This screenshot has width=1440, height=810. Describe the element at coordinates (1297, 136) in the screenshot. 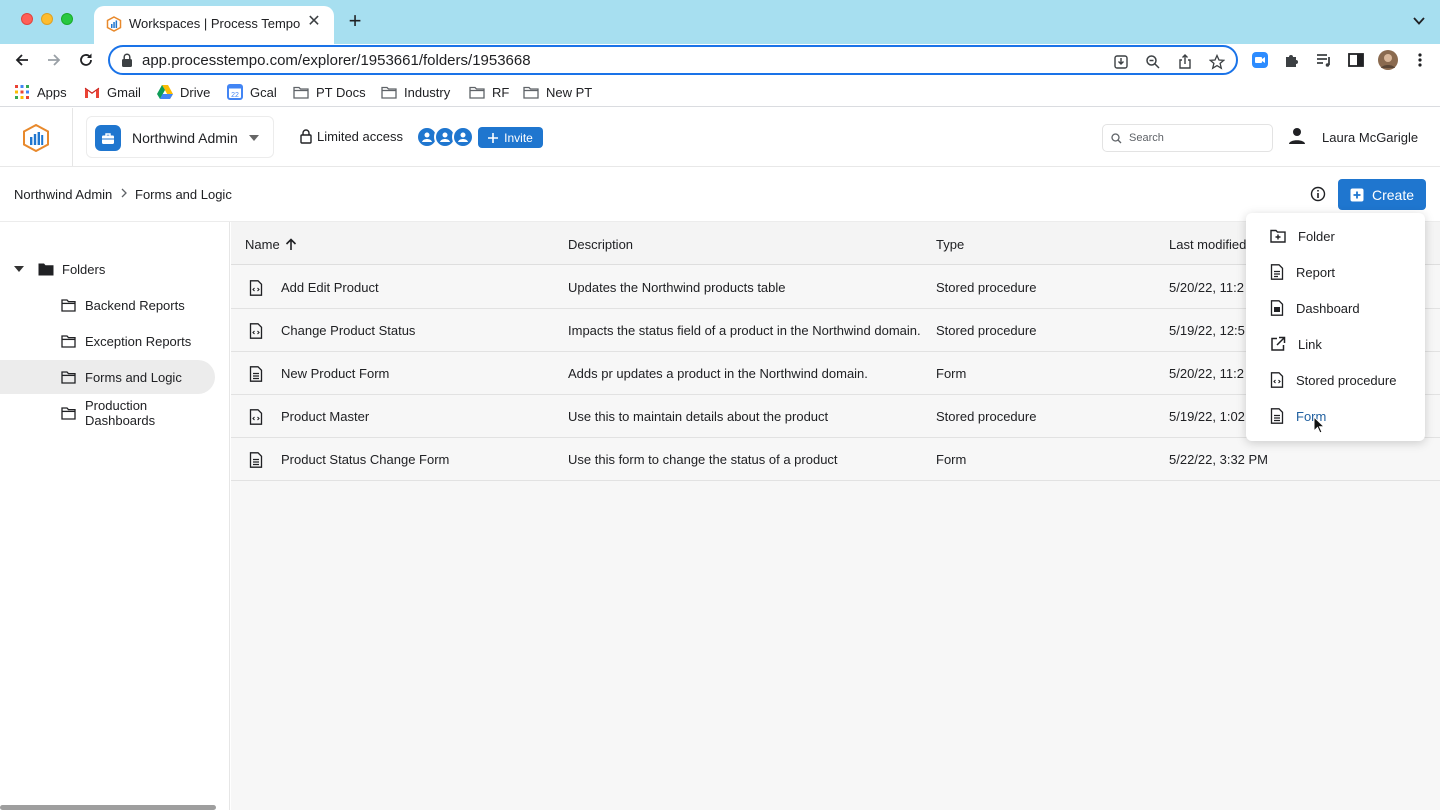

I see `user-account-icon` at that location.